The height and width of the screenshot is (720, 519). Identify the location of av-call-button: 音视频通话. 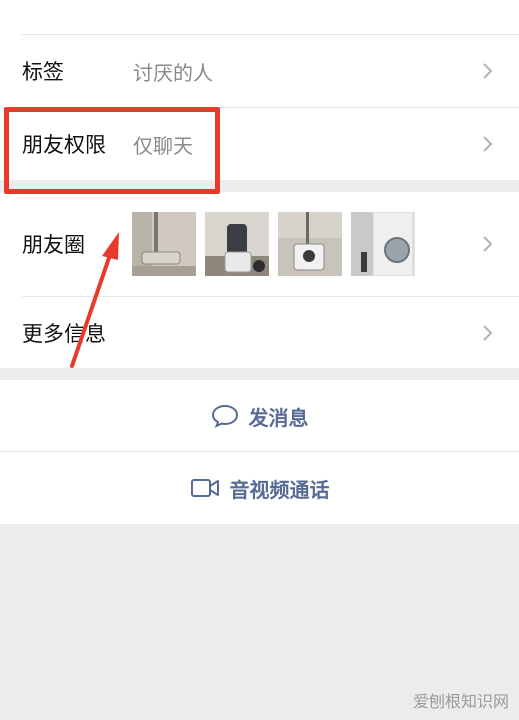
(259, 488).